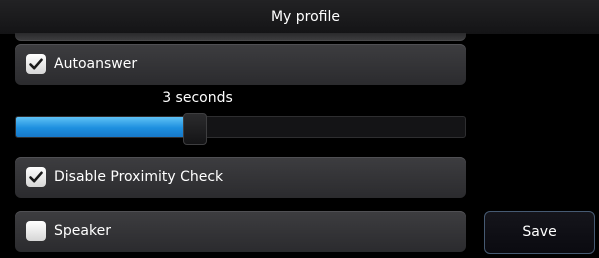 The width and height of the screenshot is (599, 258). Describe the element at coordinates (305, 17) in the screenshot. I see `page-title: My profile` at that location.